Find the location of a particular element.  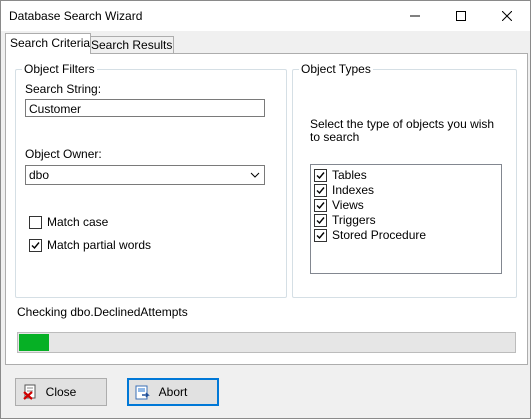

window-close-button is located at coordinates (507, 16).